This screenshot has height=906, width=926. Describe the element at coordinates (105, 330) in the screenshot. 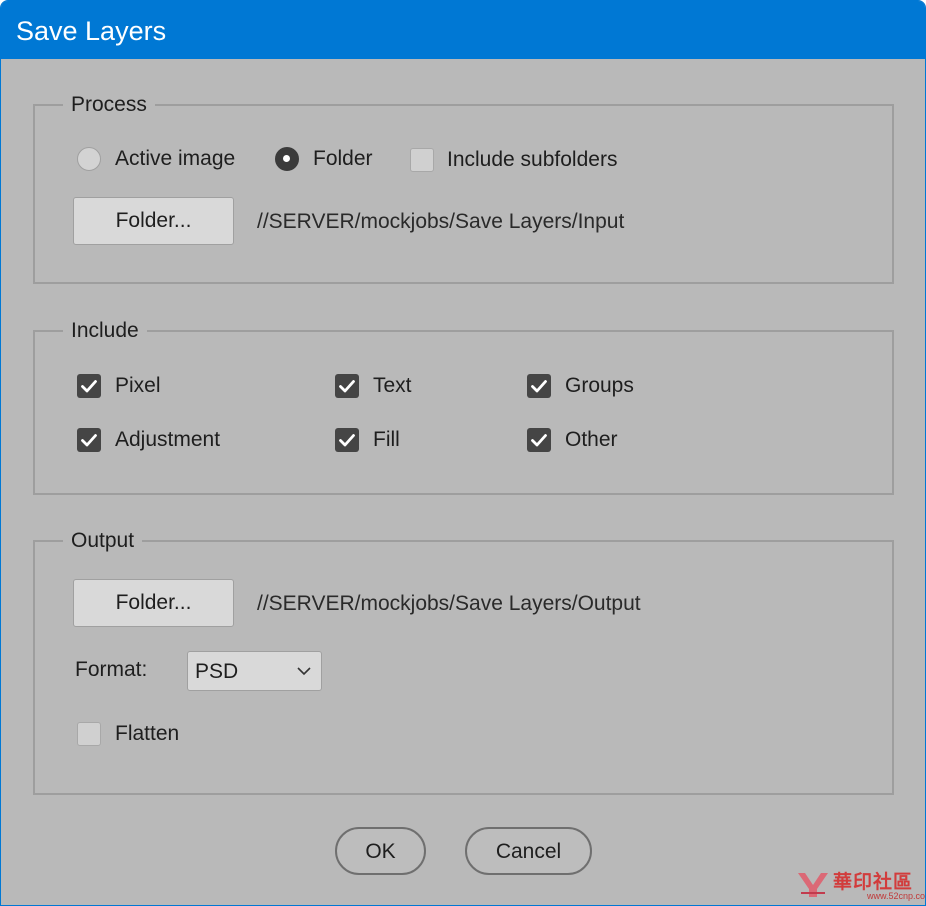

I see `include-legend: Include` at that location.